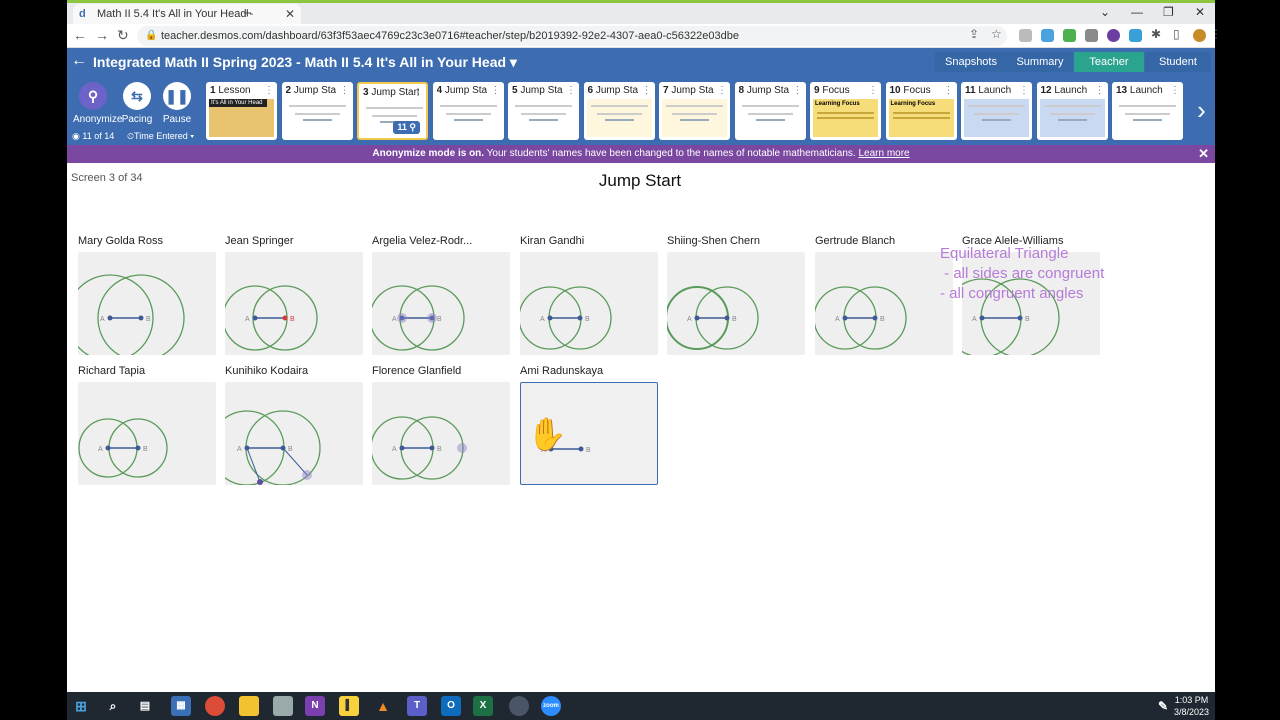 Image resolution: width=1280 pixels, height=720 pixels. I want to click on close-tab-icon: ✕, so click(290, 14).